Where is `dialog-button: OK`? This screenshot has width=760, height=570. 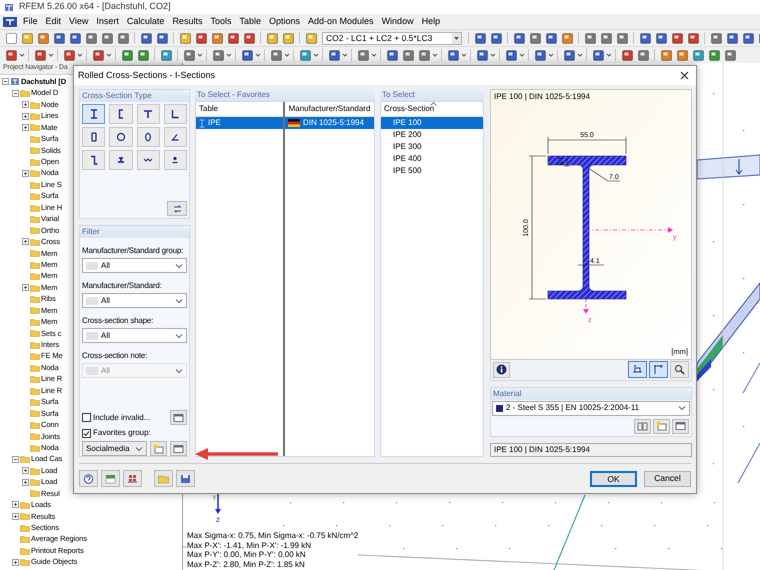 dialog-button: OK is located at coordinates (613, 478).